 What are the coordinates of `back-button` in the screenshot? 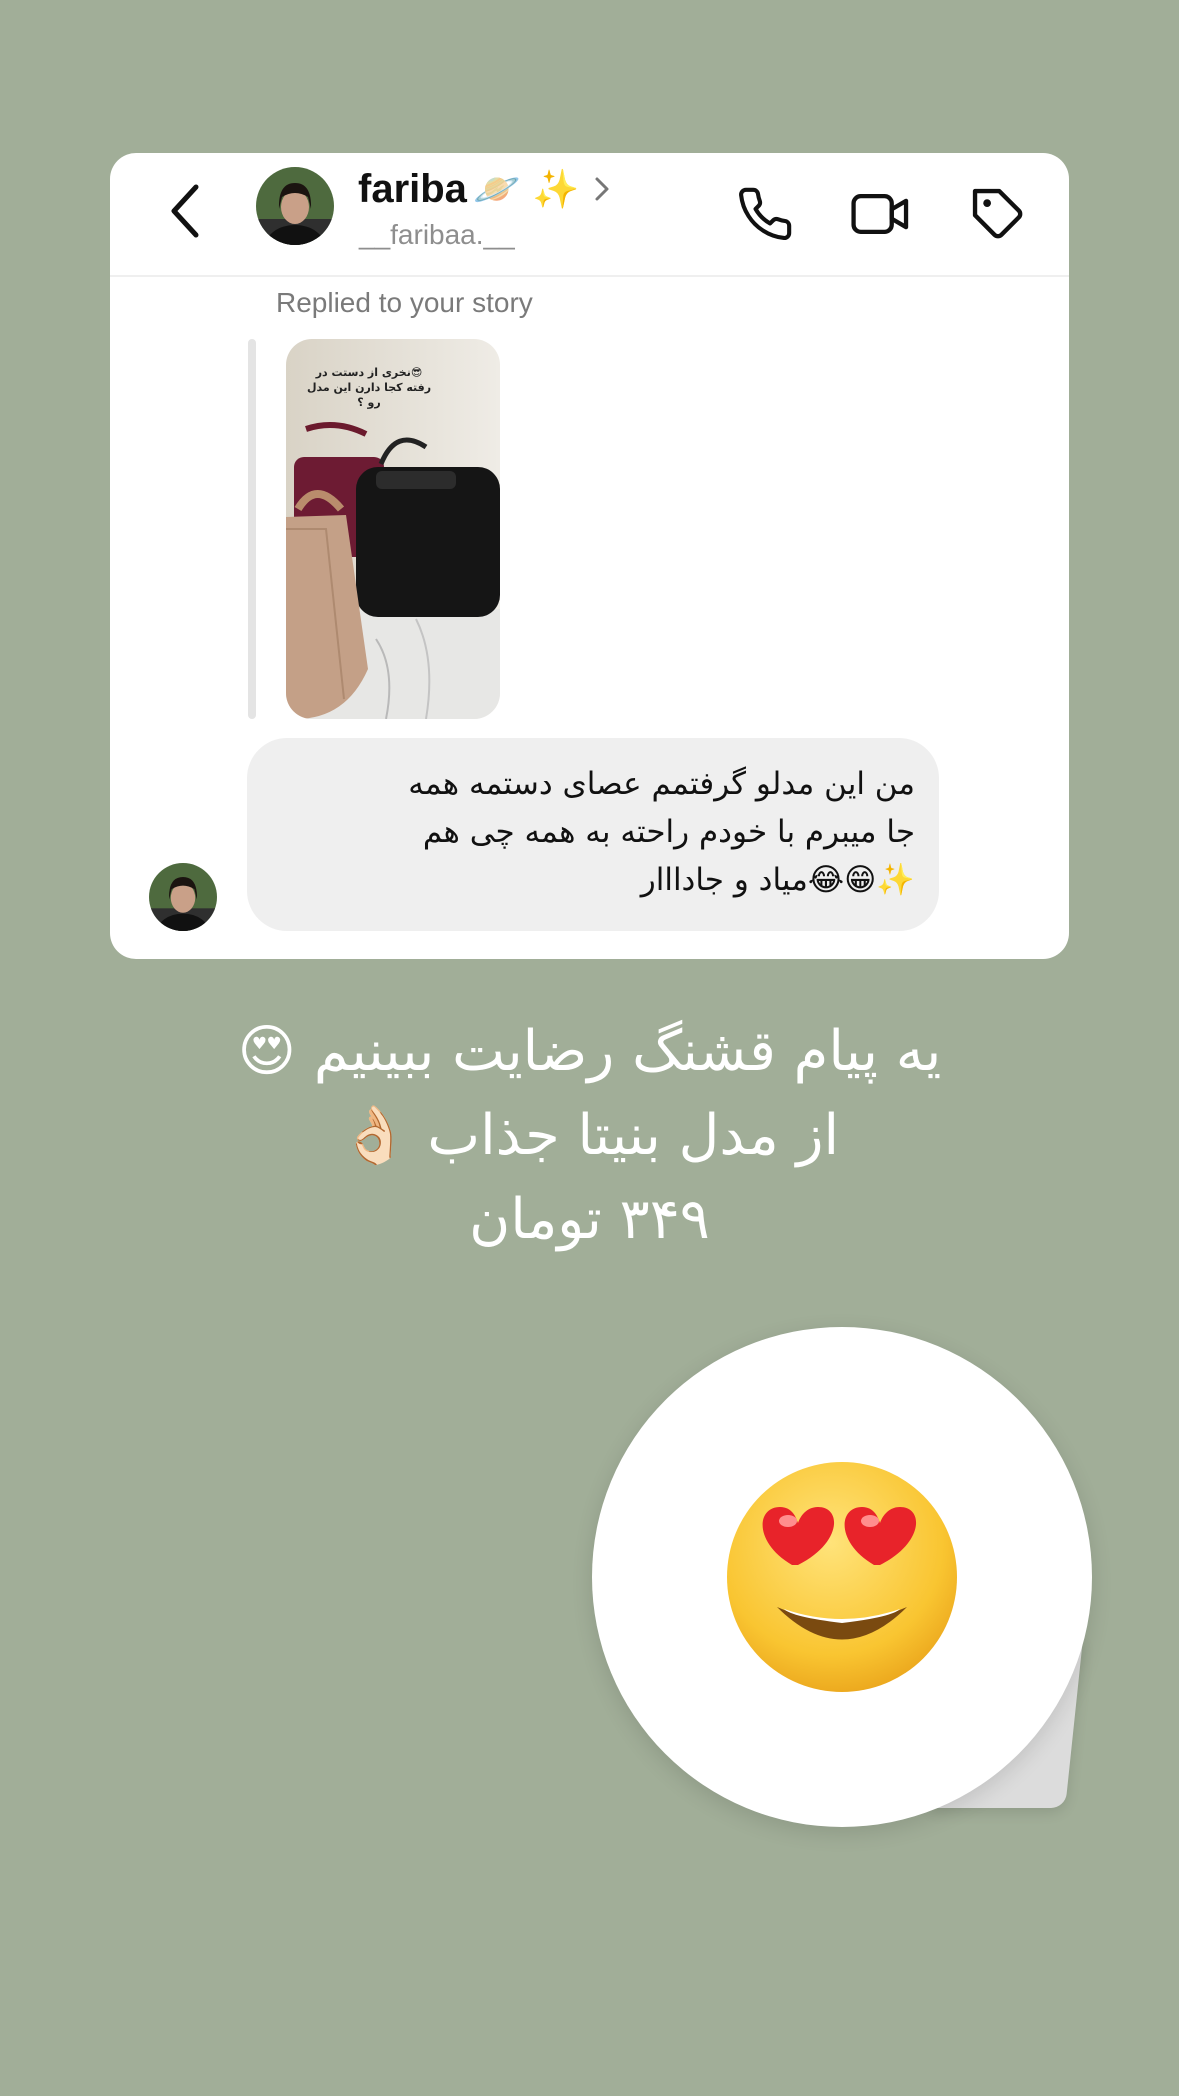 It's located at (185, 211).